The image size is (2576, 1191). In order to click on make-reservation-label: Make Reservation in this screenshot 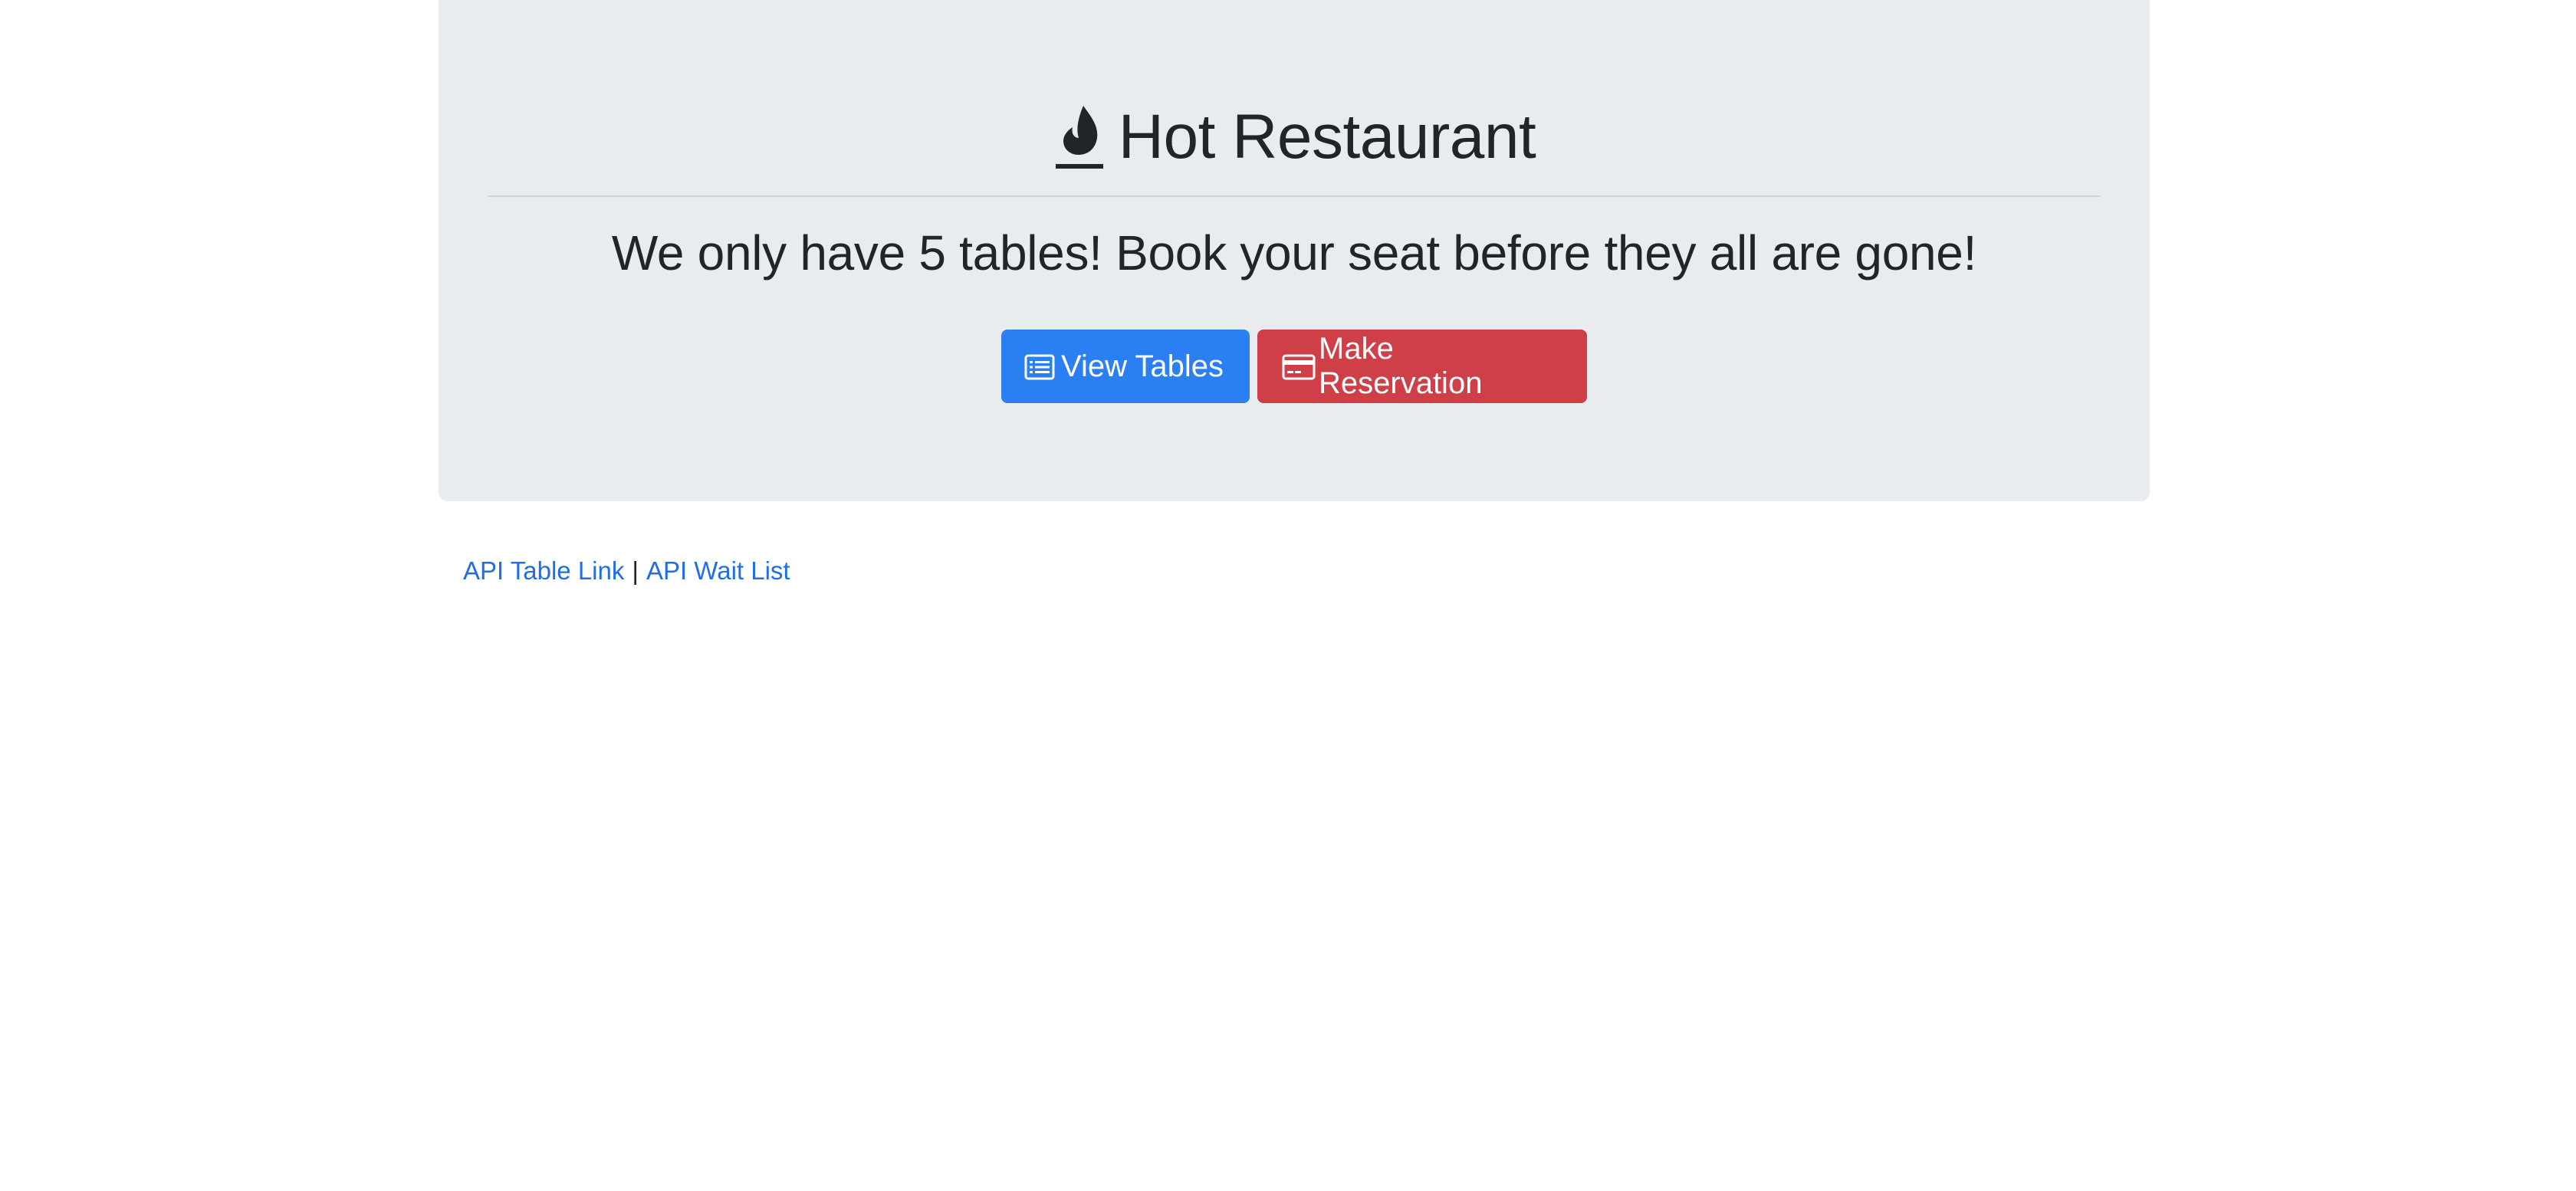, I will do `click(1401, 366)`.